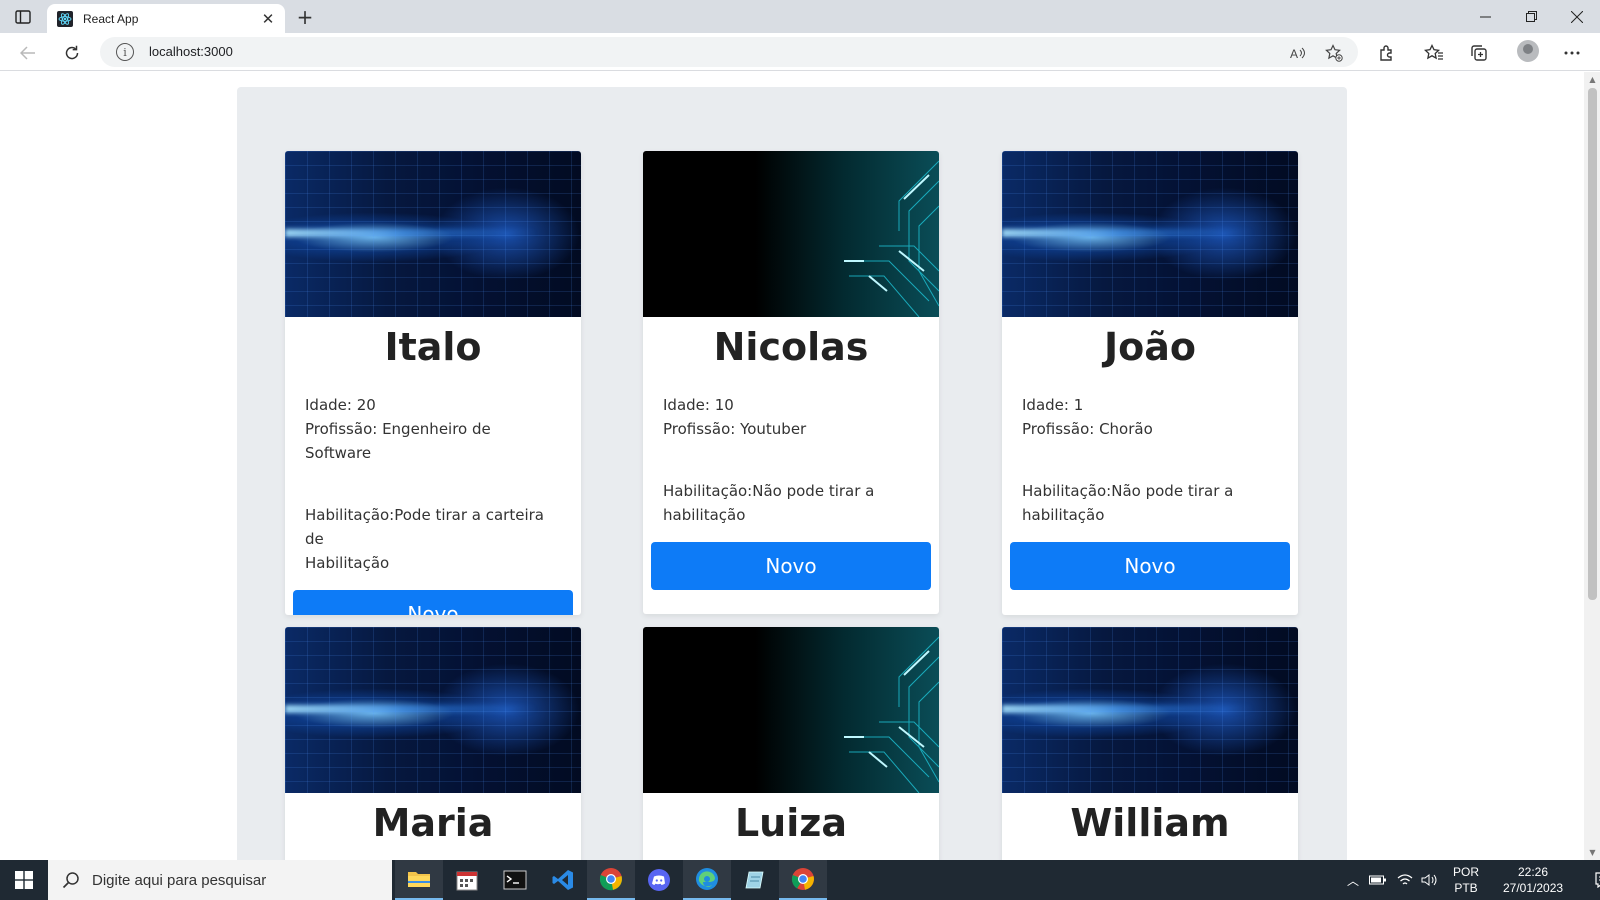  I want to click on clock: 22:26 27/01/2023, so click(1533, 880).